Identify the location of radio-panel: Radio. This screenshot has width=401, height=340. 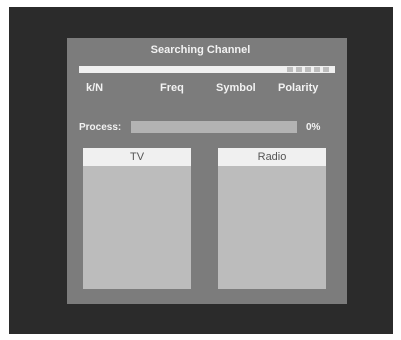
(272, 218).